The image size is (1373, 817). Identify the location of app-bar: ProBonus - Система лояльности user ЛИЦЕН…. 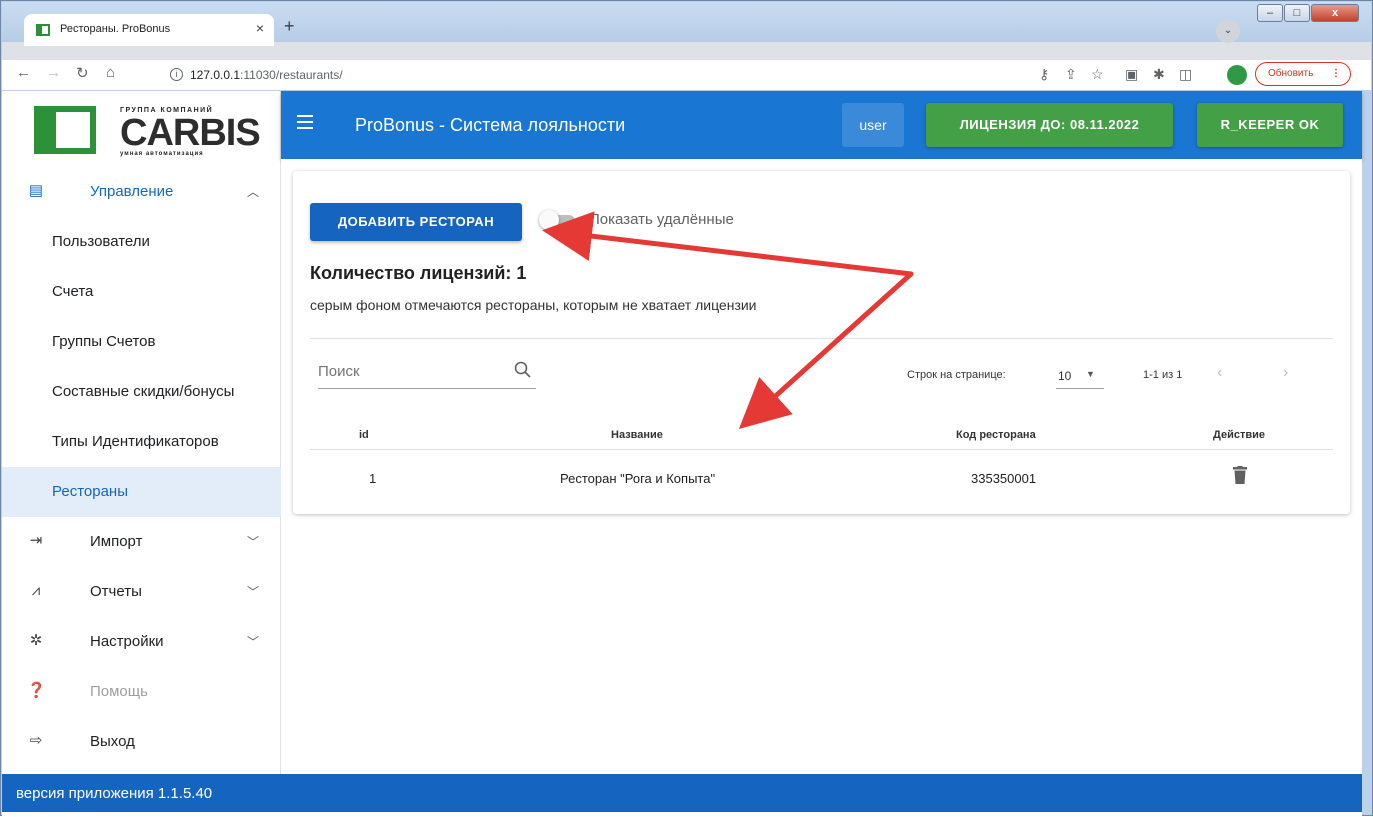
(821, 125).